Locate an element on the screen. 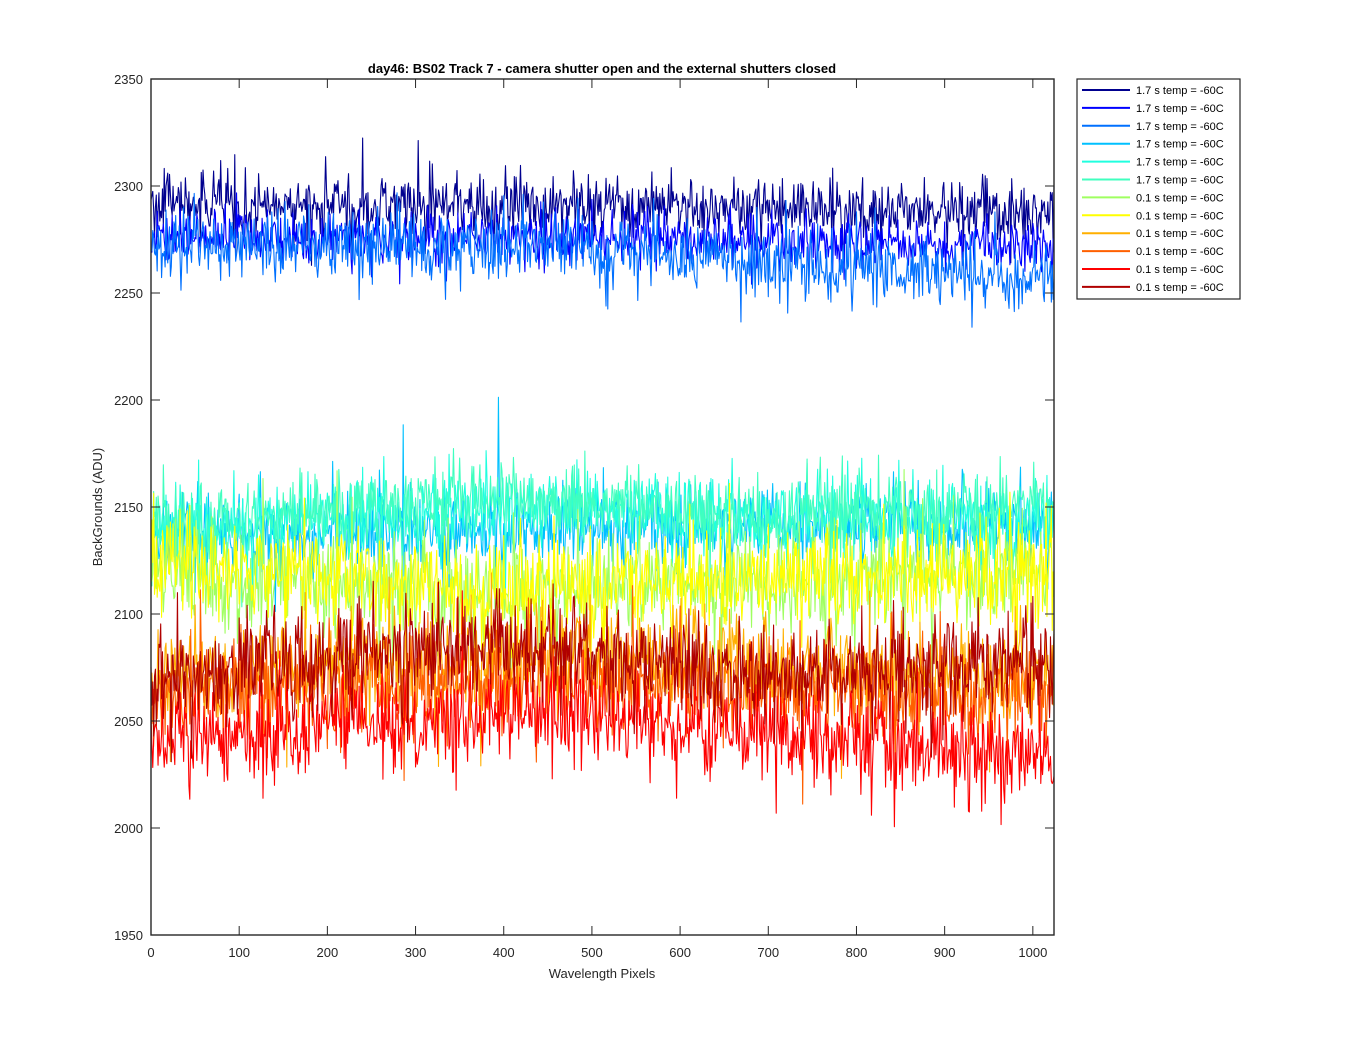 This screenshot has height=1050, width=1350. legend-label-11: 0.1 s temp = -60C is located at coordinates (1180, 270).